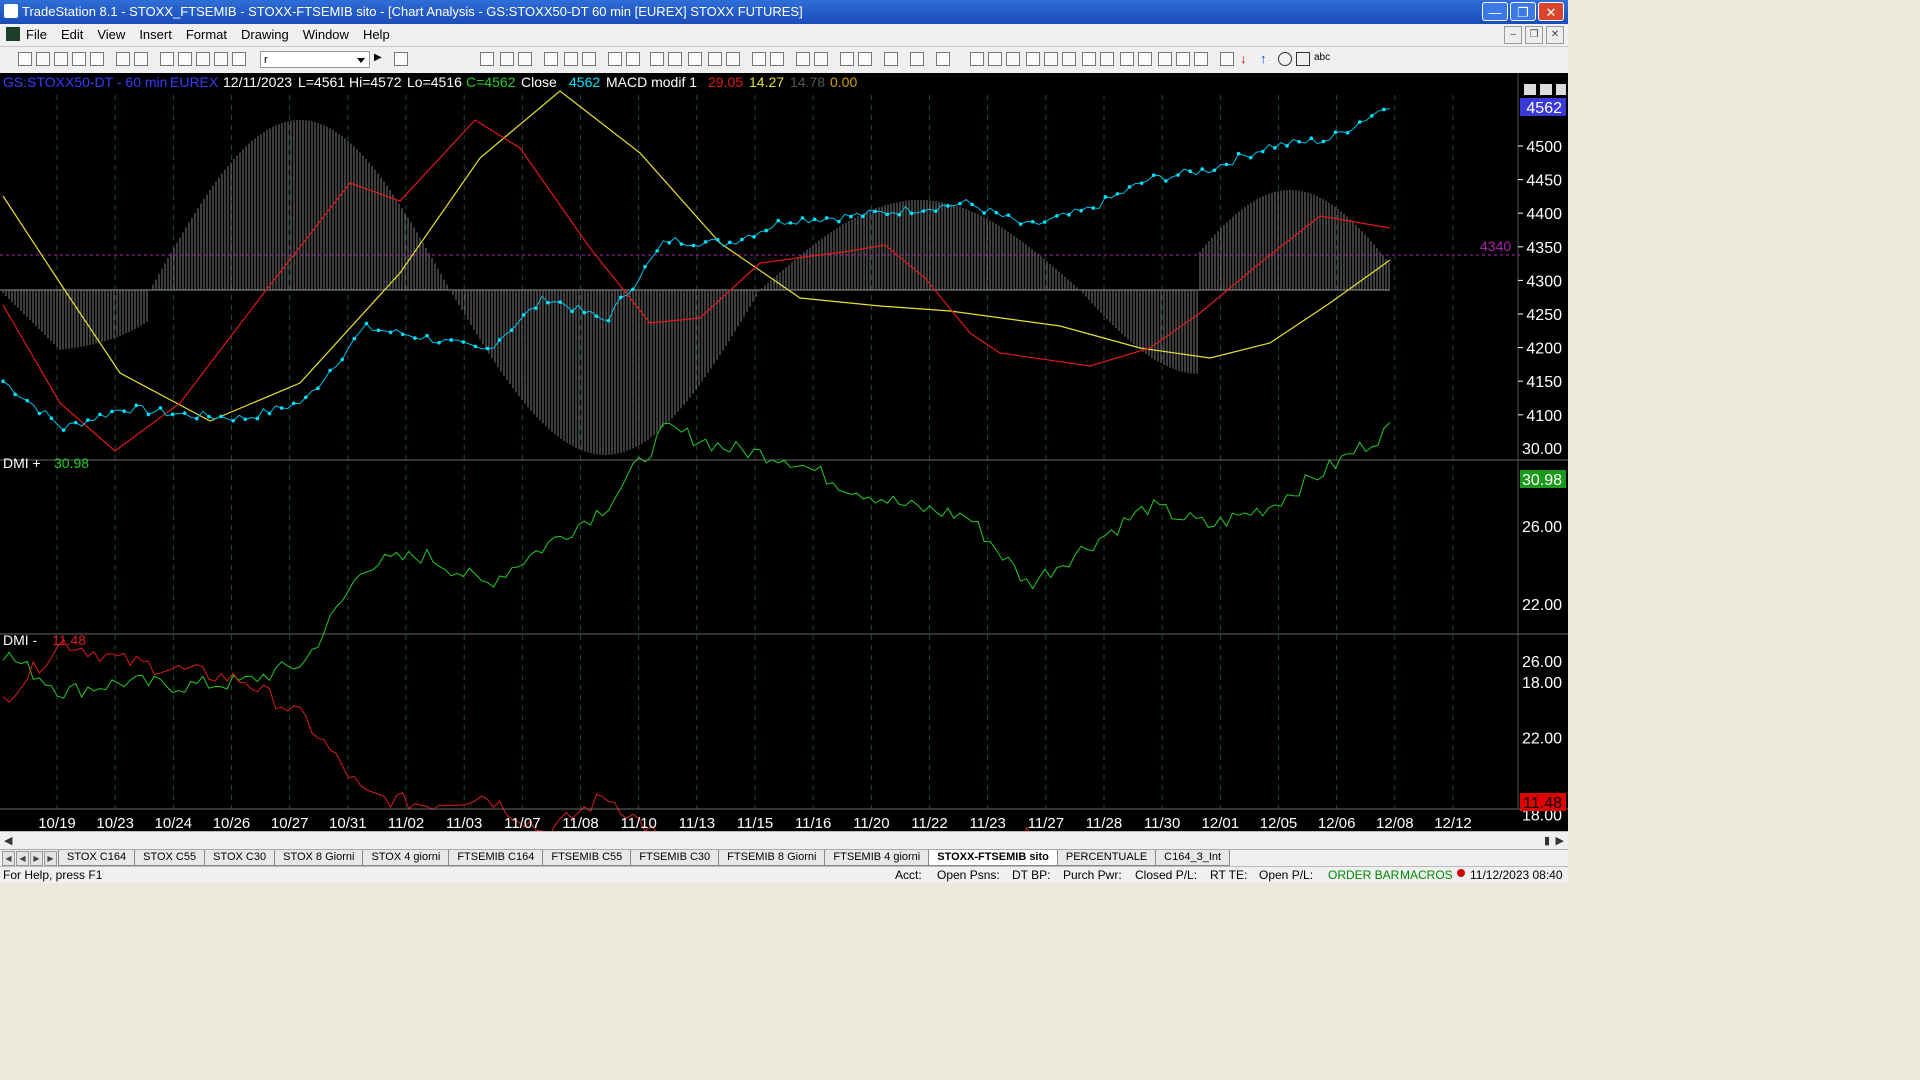 The width and height of the screenshot is (1920, 1080). What do you see at coordinates (803, 59) in the screenshot?
I see `zoom-in-icon` at bounding box center [803, 59].